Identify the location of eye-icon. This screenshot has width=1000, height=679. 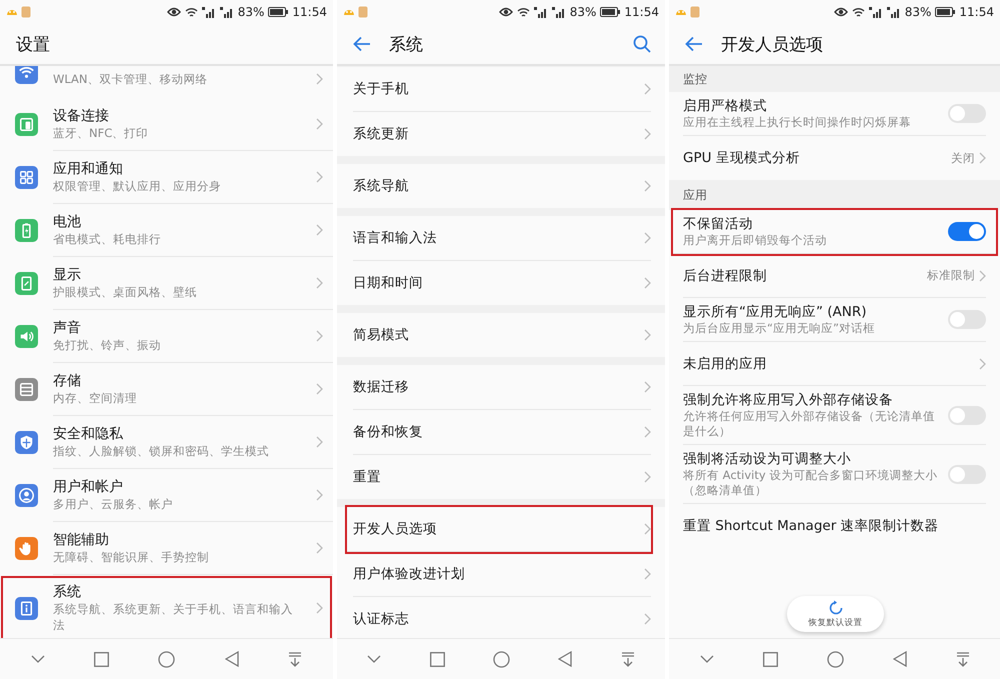
(505, 12).